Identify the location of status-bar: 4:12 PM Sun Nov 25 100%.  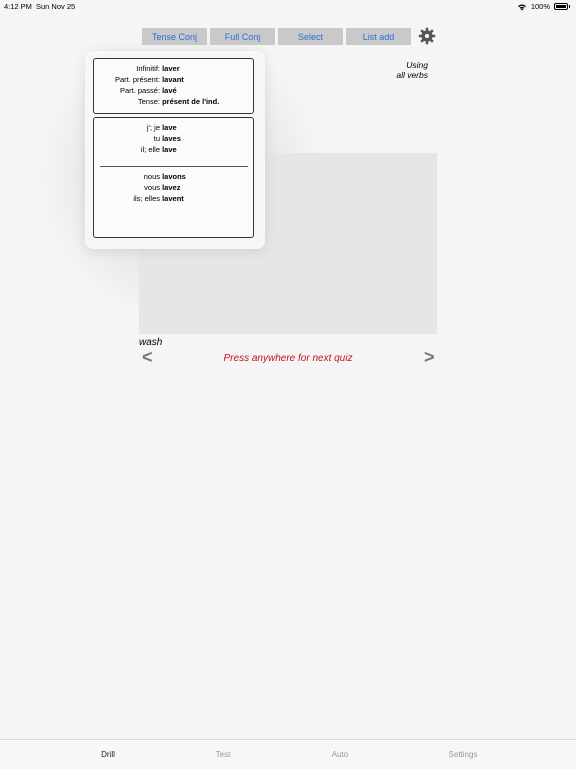
(288, 6).